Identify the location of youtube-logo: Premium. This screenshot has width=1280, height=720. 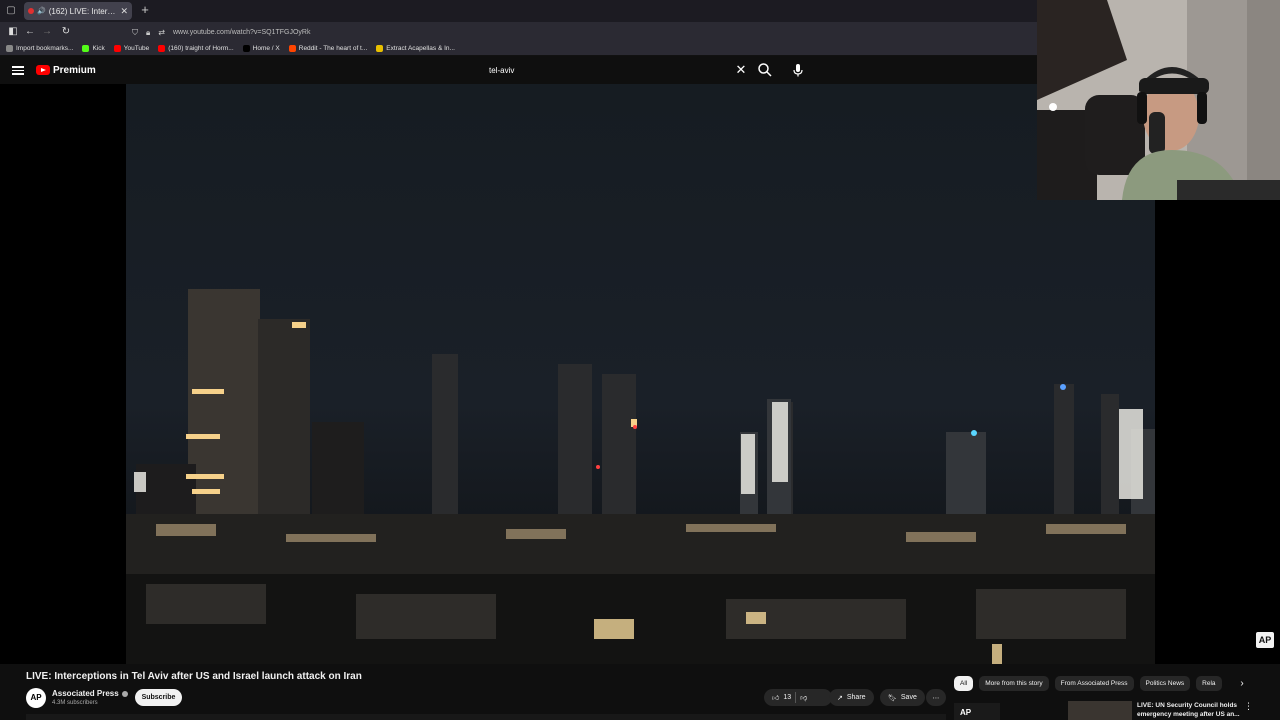
(66, 70).